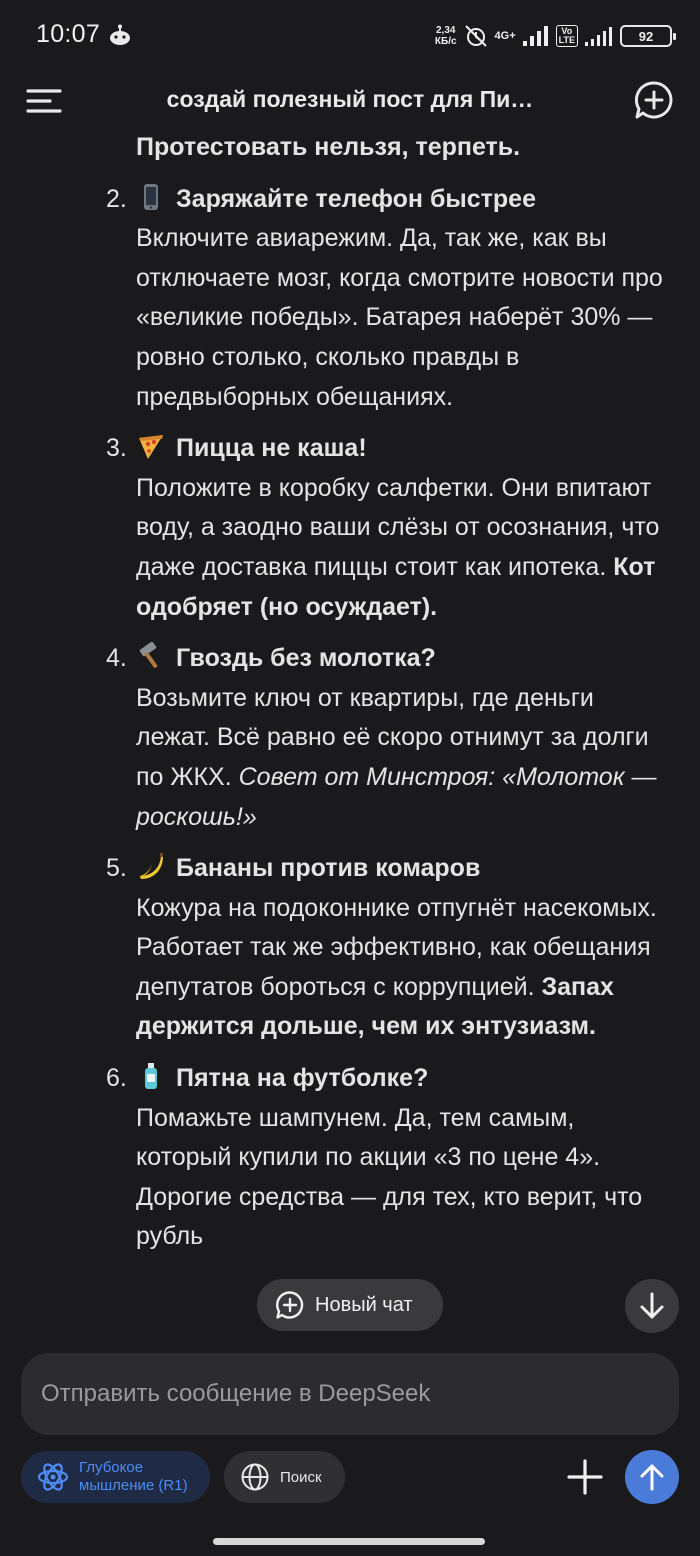 The image size is (700, 1556). What do you see at coordinates (505, 36) in the screenshot?
I see `network-type: 4G+` at bounding box center [505, 36].